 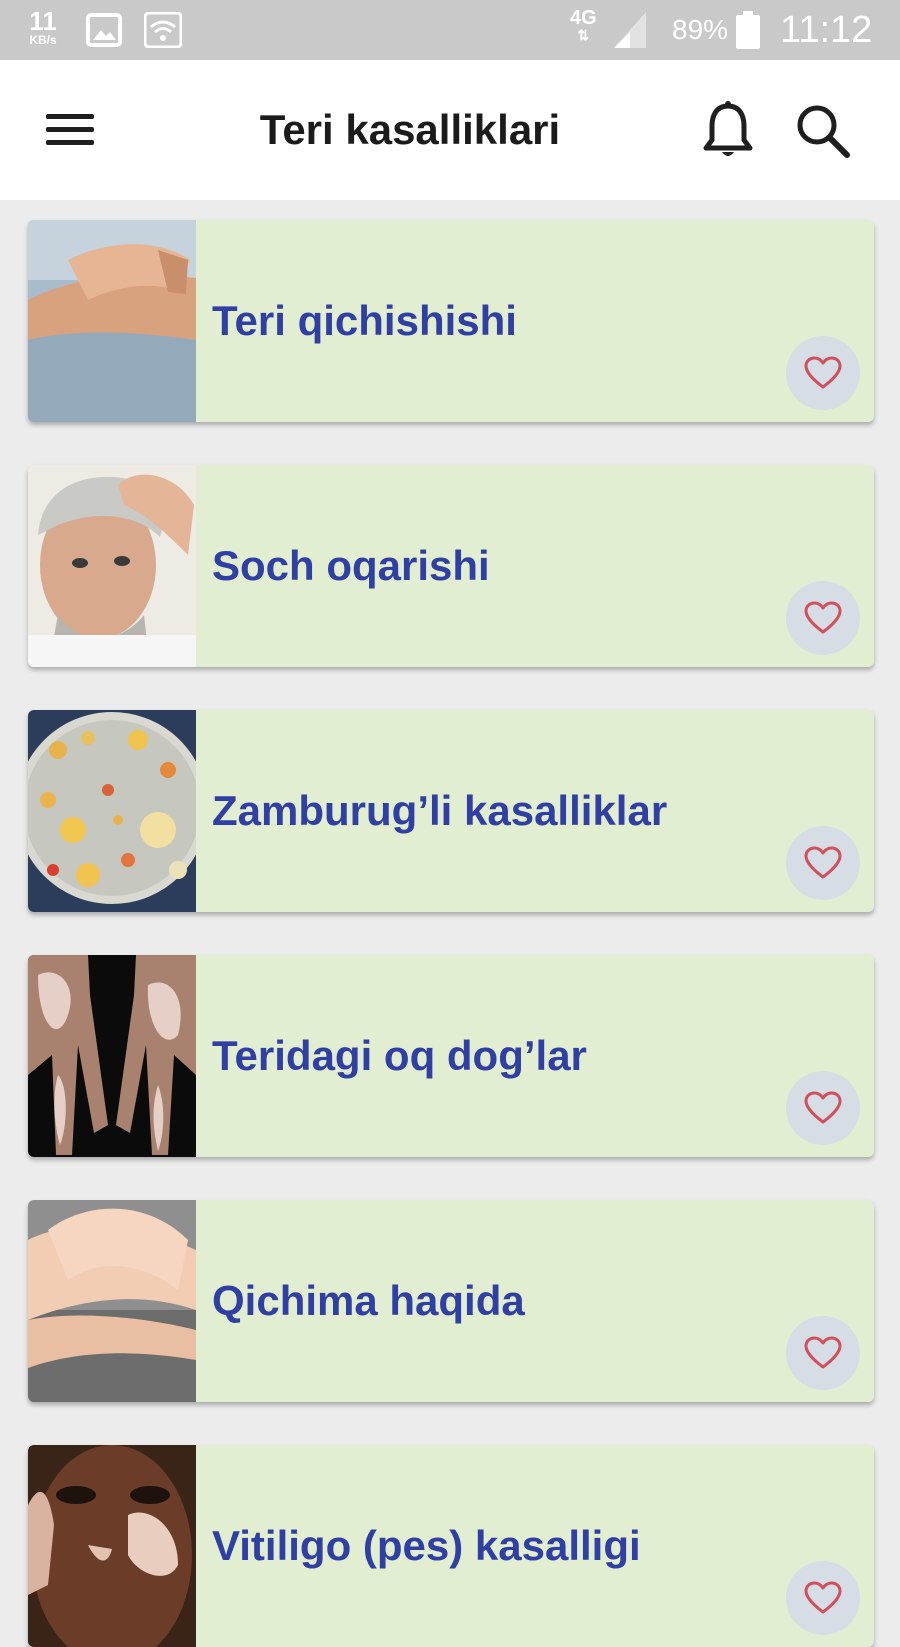 I want to click on vitiligo-face-photo, so click(x=112, y=1546).